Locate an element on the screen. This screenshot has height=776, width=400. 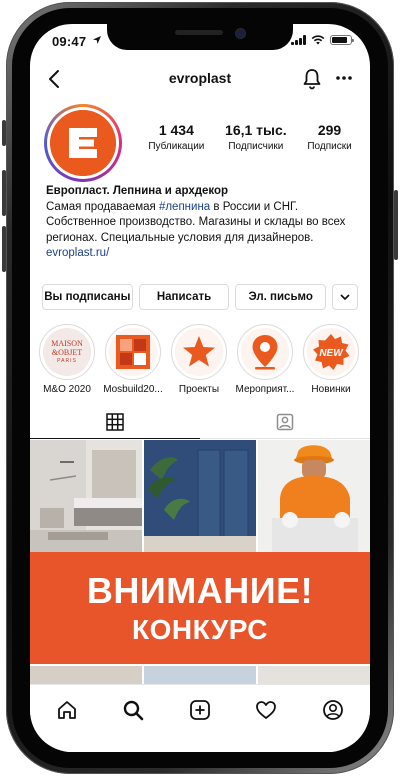
heart-icon is located at coordinates (266, 710).